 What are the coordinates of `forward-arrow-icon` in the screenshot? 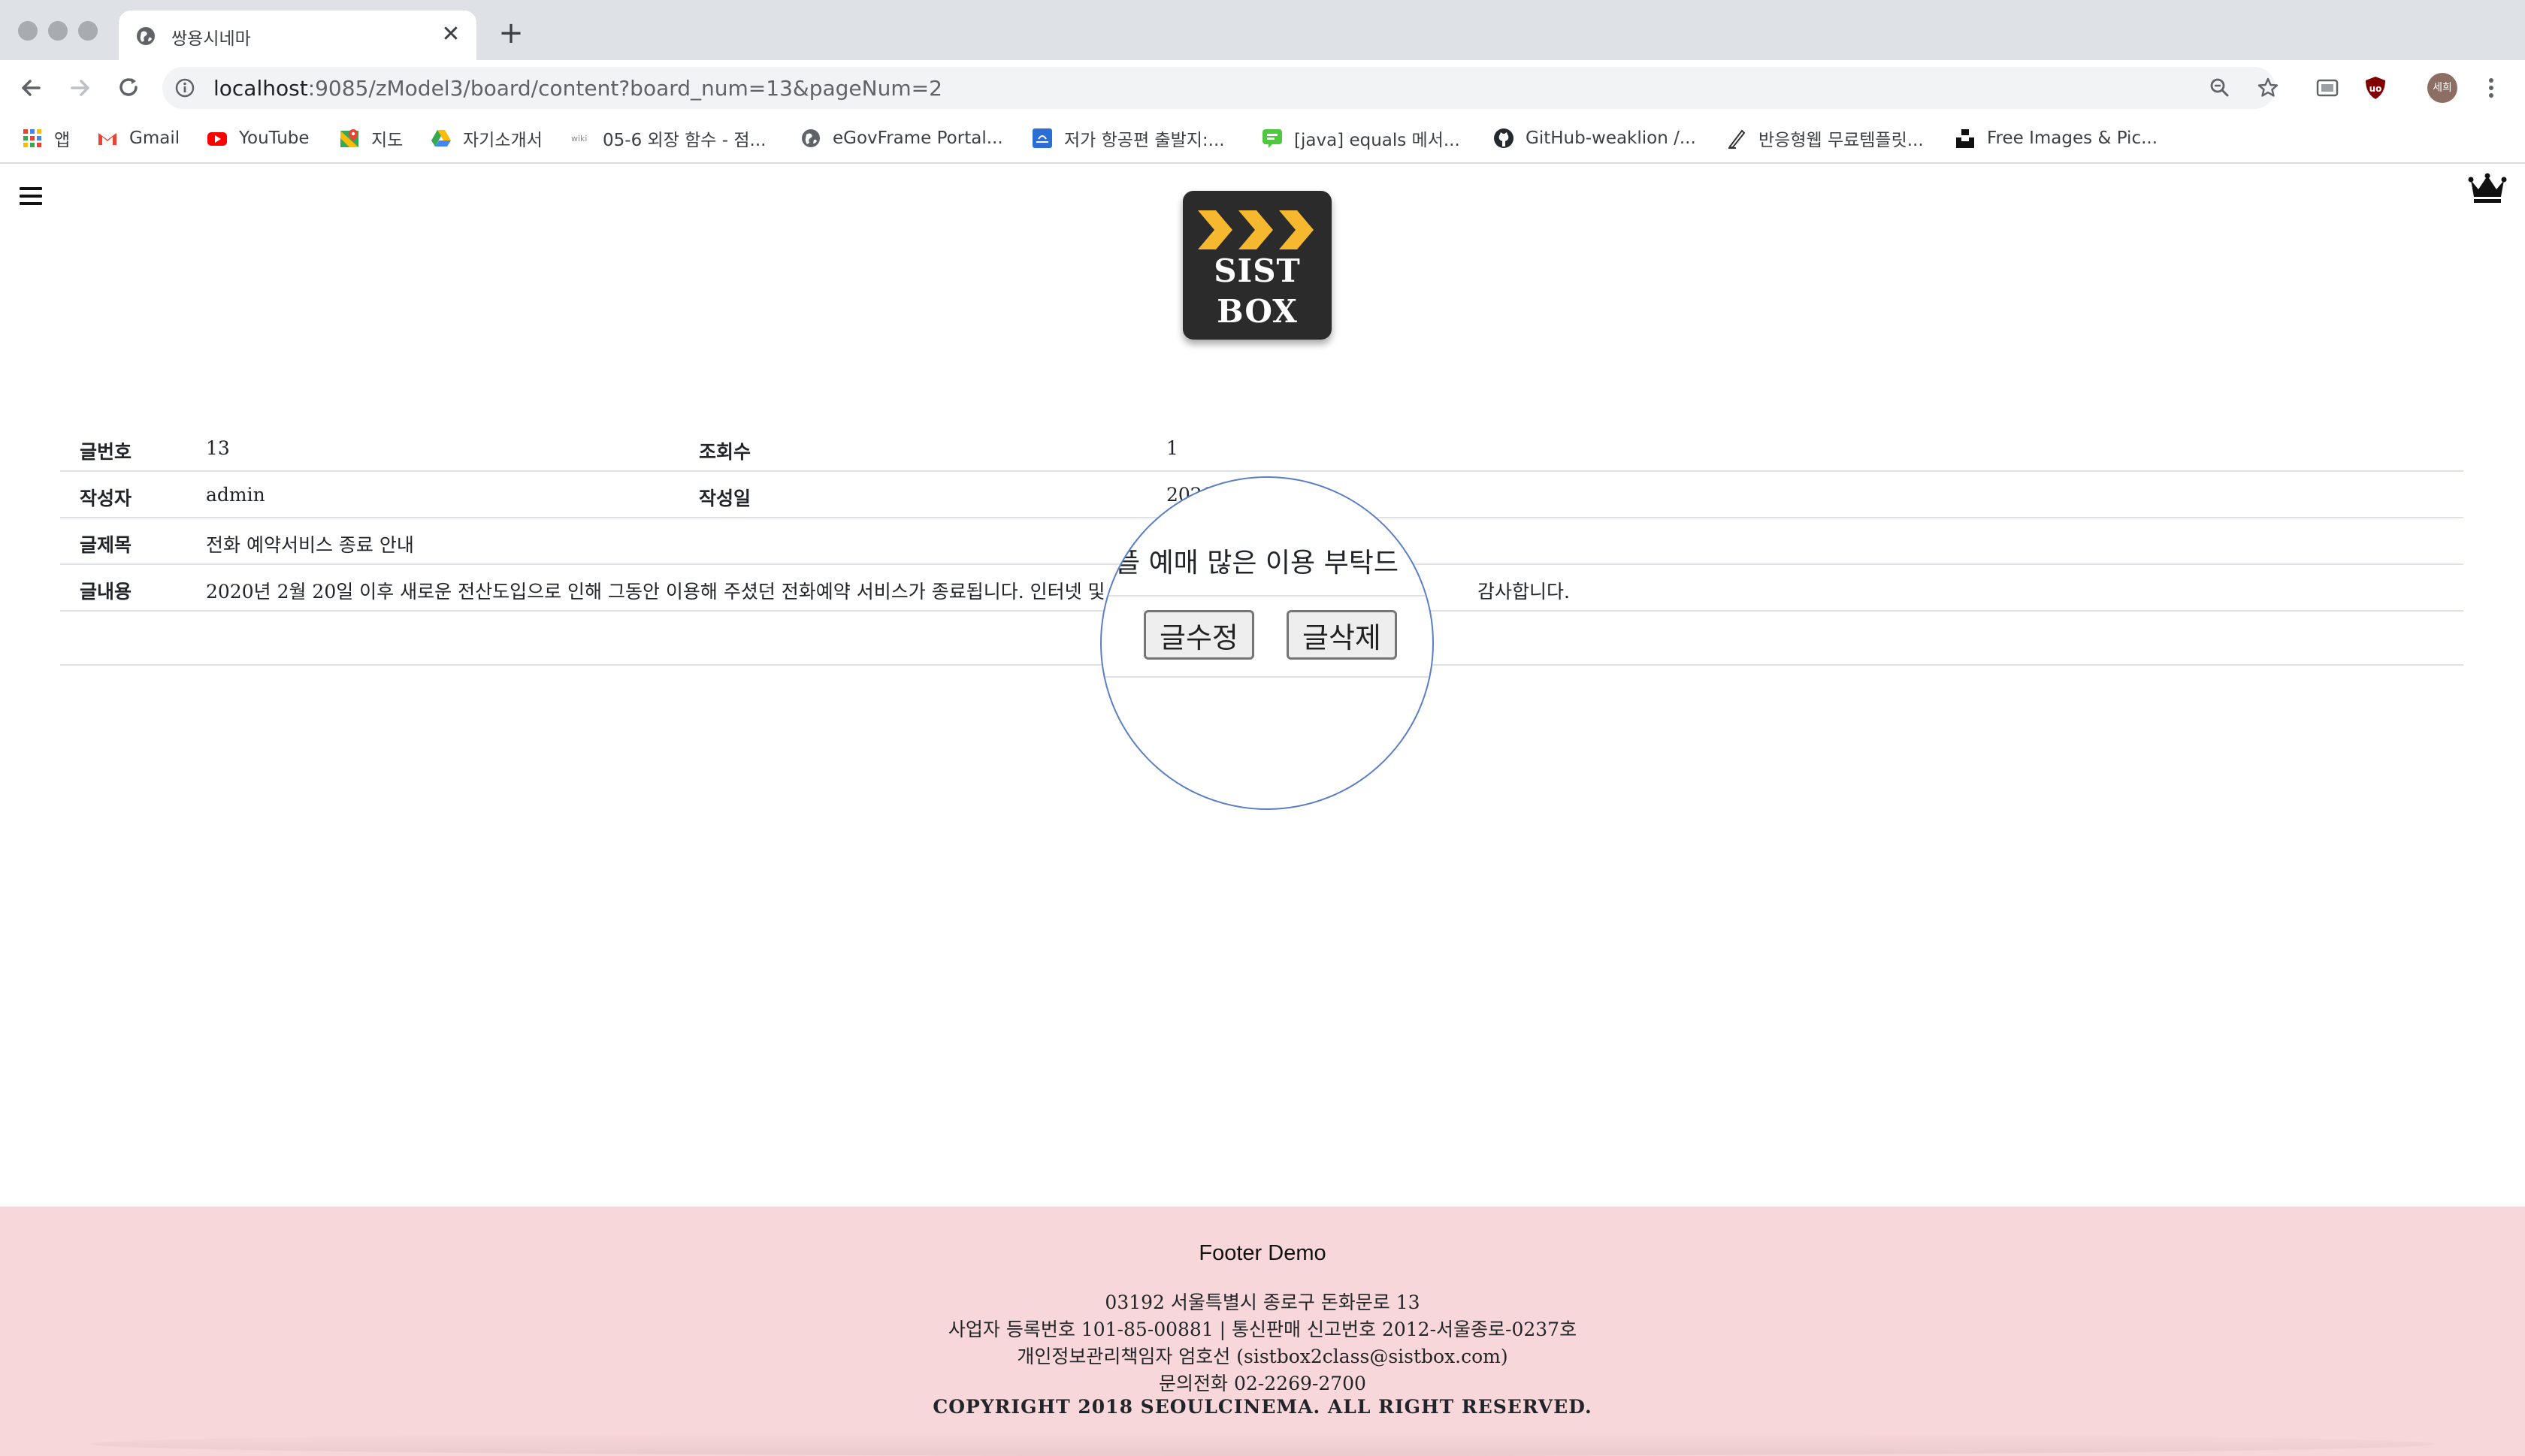 It's located at (80, 88).